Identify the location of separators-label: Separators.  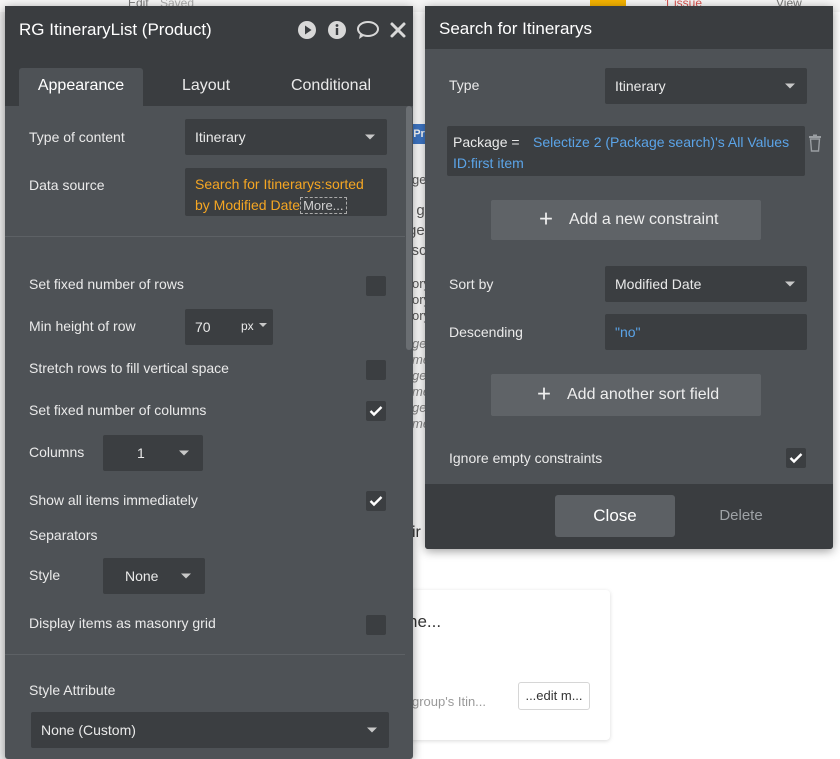
(63, 535).